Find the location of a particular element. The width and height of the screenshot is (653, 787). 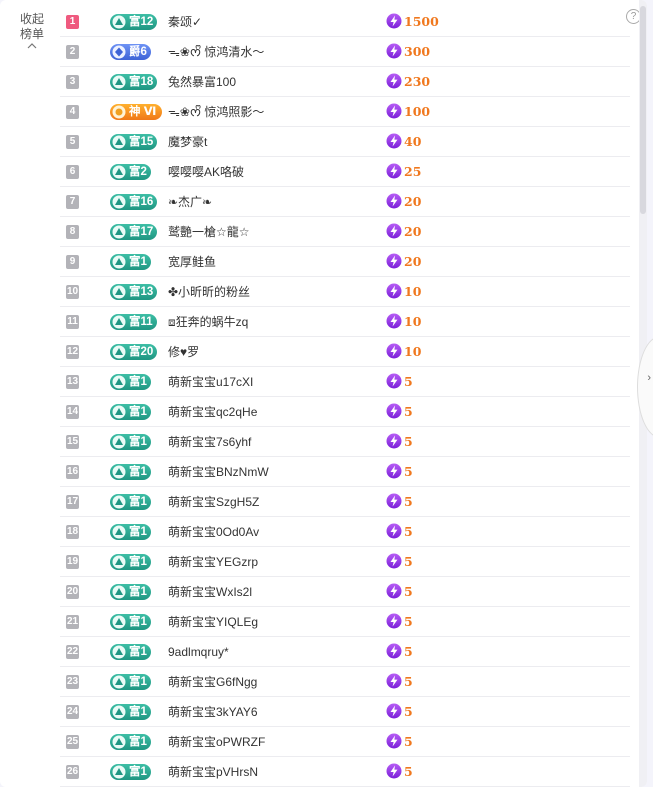

user-name: 魔梦豪t is located at coordinates (187, 142).